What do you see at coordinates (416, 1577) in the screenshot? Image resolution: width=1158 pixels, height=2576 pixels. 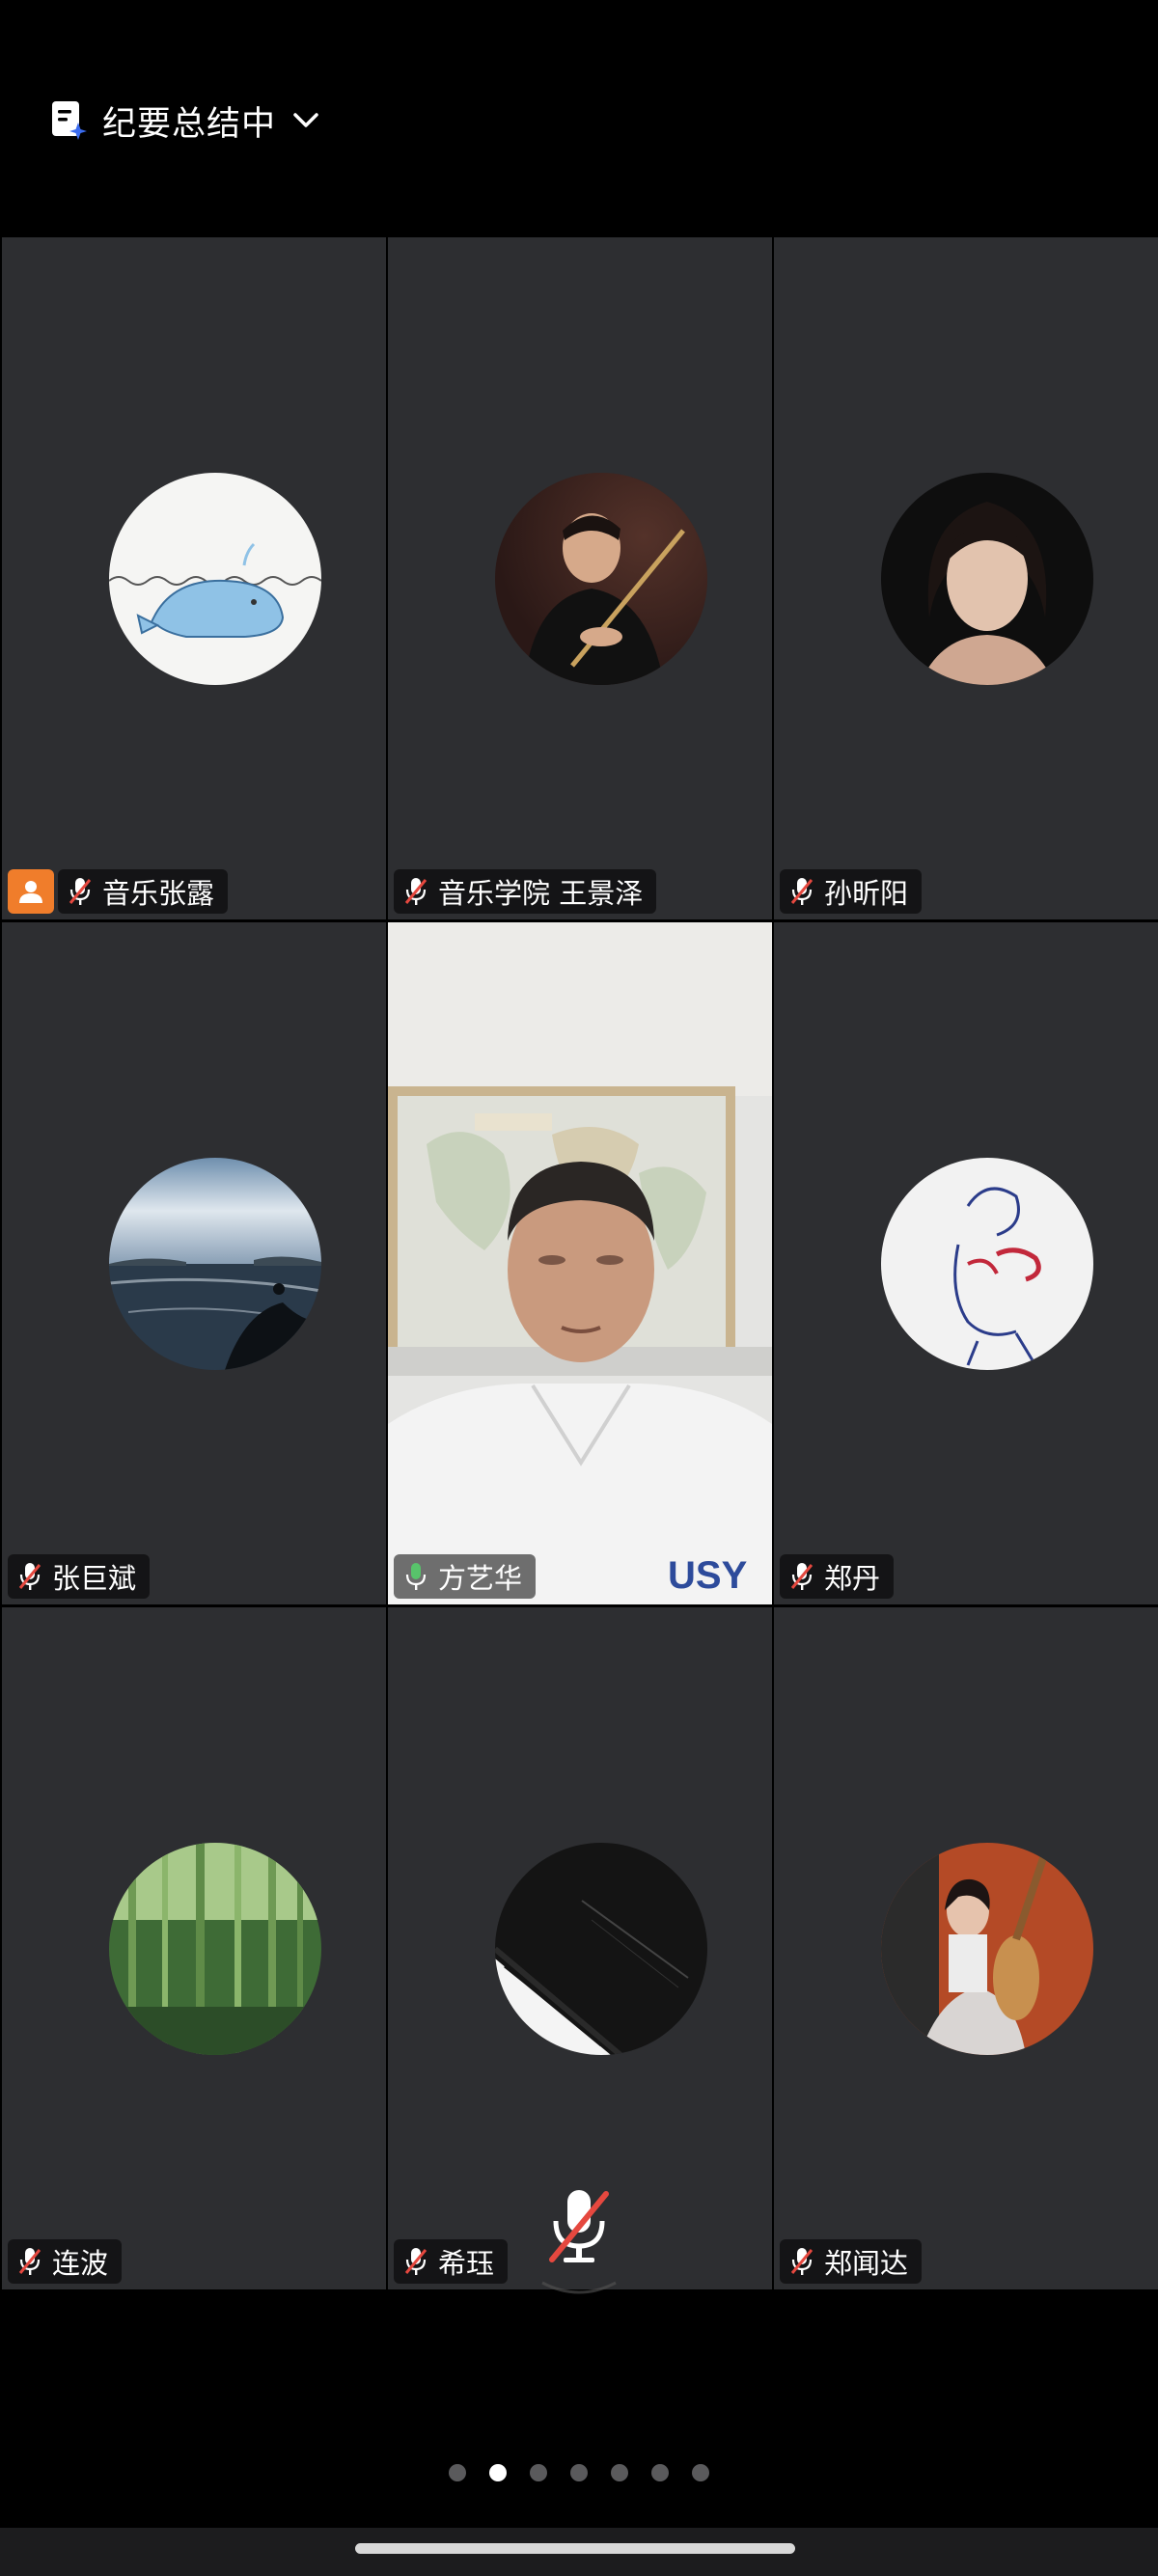 I see `mic-on-icon` at bounding box center [416, 1577].